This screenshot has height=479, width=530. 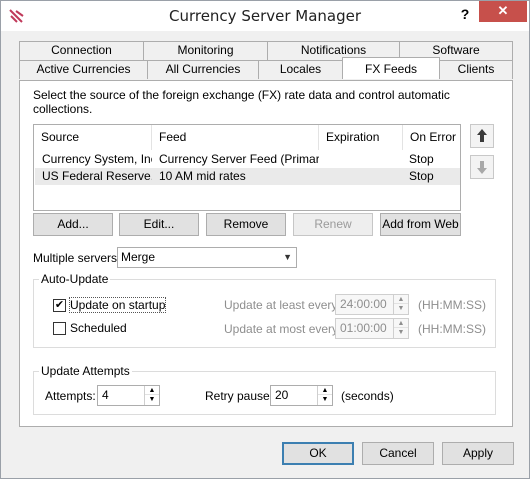 I want to click on most-every-format: (HH:MM:SS), so click(x=452, y=329).